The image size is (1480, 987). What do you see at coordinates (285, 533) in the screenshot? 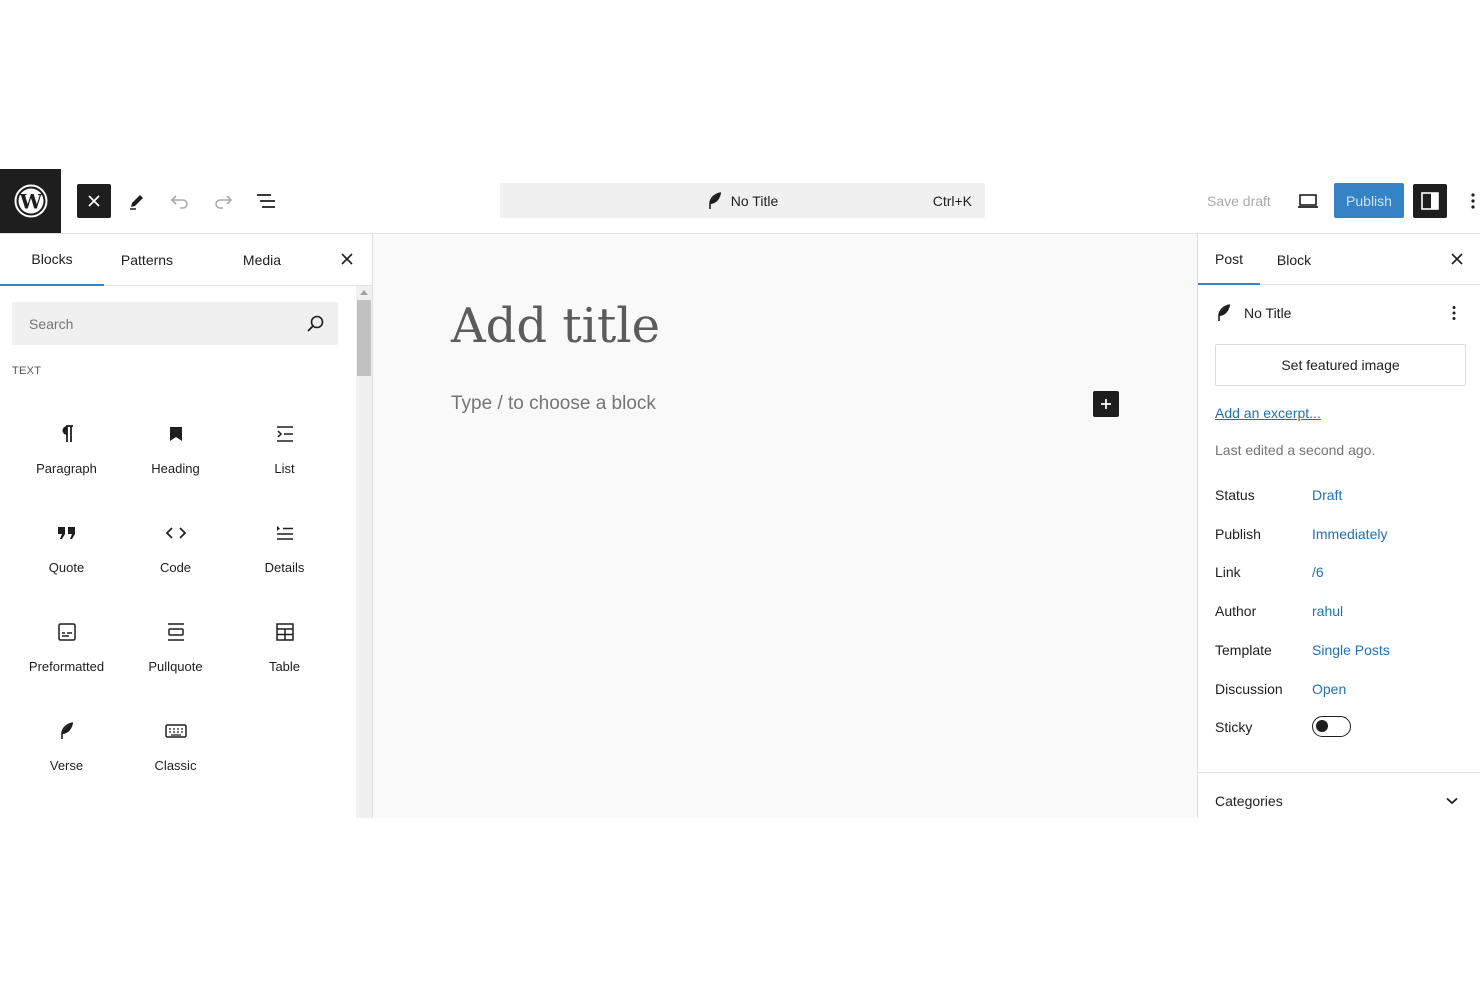
I see `details-icon` at bounding box center [285, 533].